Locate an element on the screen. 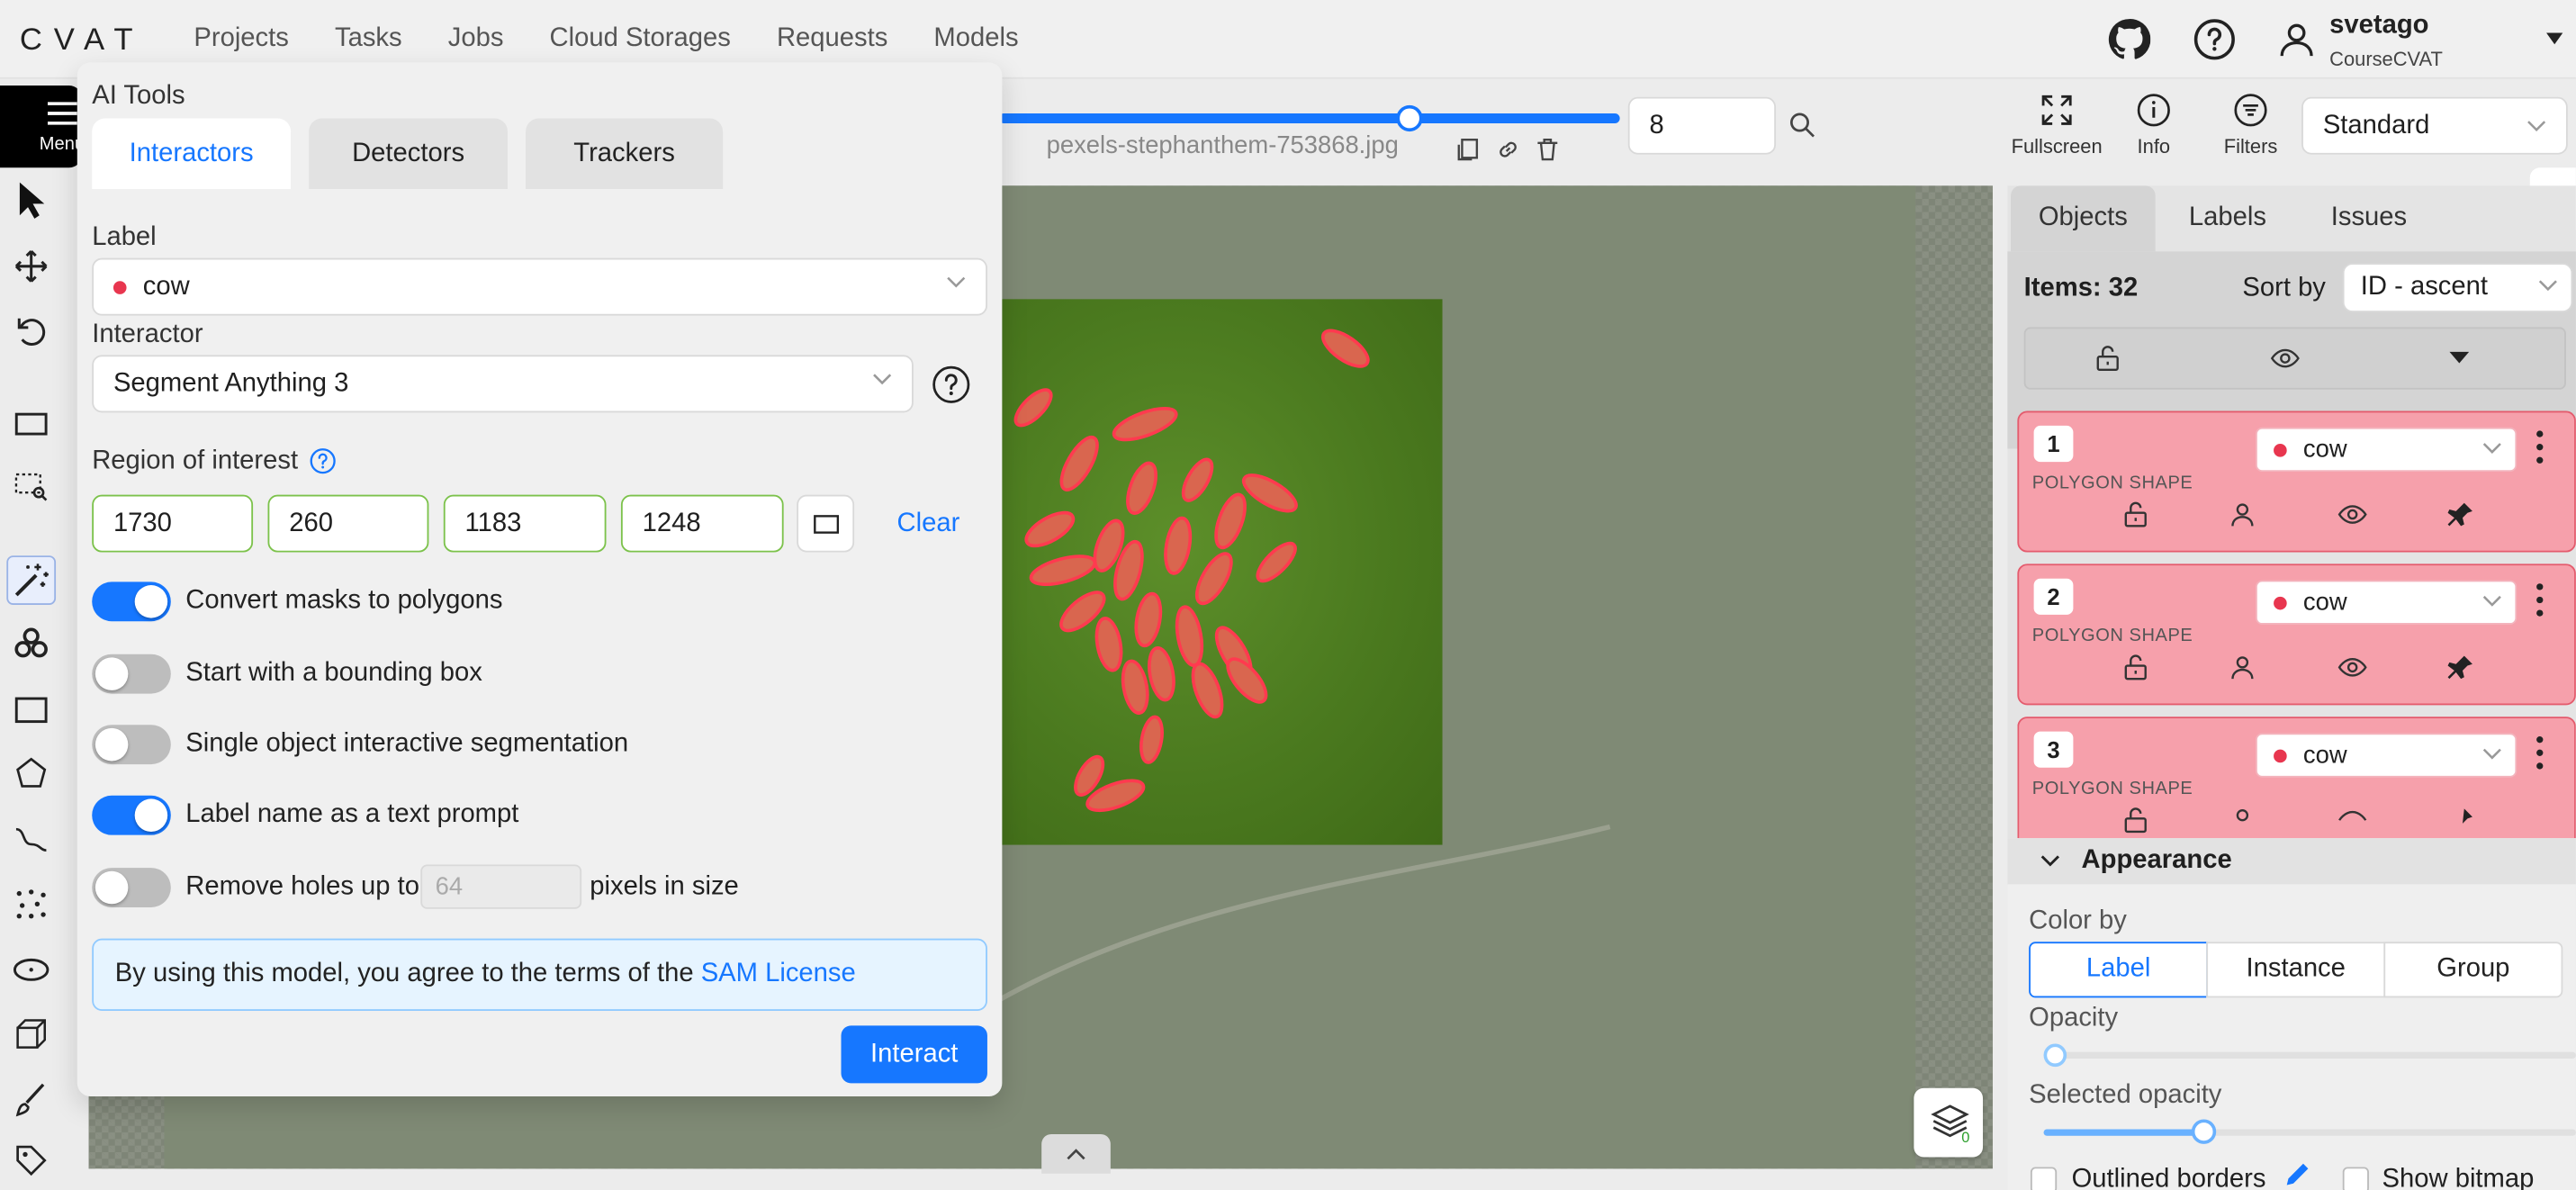  tab-detectors: Detectors is located at coordinates (408, 153).